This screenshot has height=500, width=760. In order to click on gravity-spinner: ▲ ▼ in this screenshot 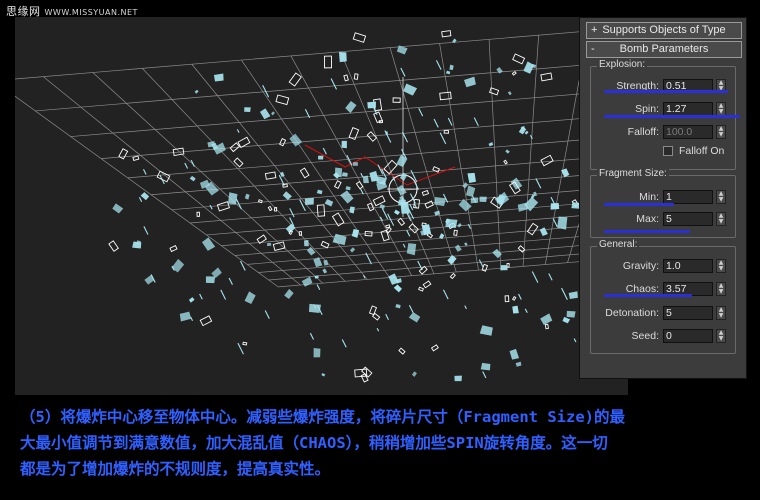, I will do `click(721, 266)`.